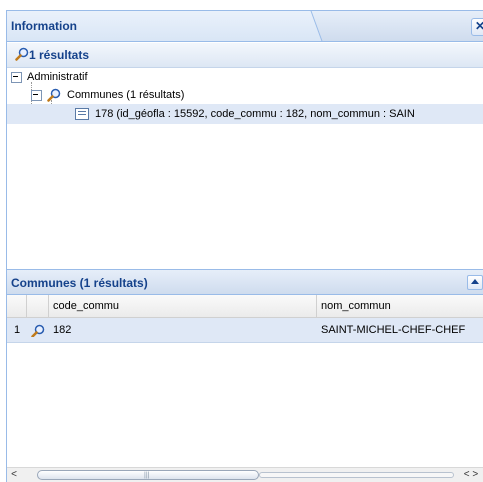 Image resolution: width=483 pixels, height=482 pixels. I want to click on grid-column-headers: code_commu nom_commun, so click(245, 306).